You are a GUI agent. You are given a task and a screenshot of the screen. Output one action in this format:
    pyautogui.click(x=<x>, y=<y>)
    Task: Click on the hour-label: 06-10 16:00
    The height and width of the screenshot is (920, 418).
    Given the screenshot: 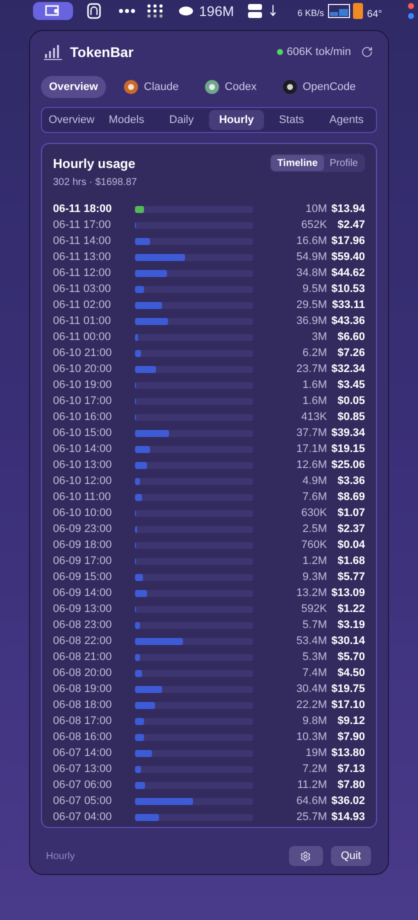 What is the action you would take?
    pyautogui.click(x=83, y=418)
    